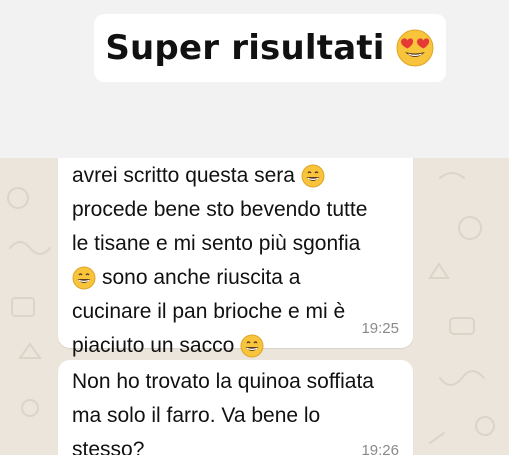  I want to click on heart-eyes-emoji-icon, so click(415, 48).